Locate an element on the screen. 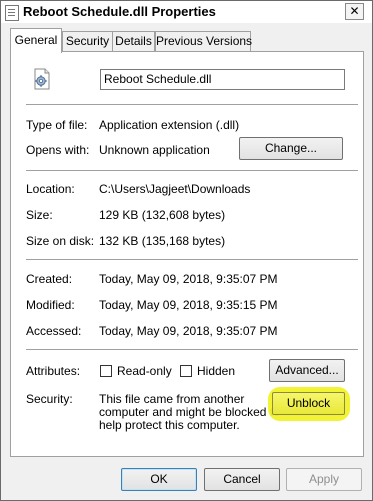  size-on-disk-value: 132 KB (135,168 bytes) is located at coordinates (162, 241).